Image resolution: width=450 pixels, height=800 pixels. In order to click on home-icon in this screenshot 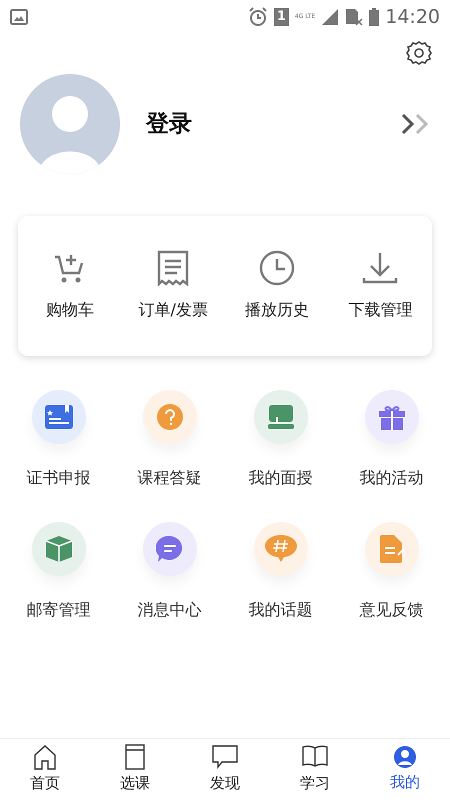, I will do `click(45, 757)`.